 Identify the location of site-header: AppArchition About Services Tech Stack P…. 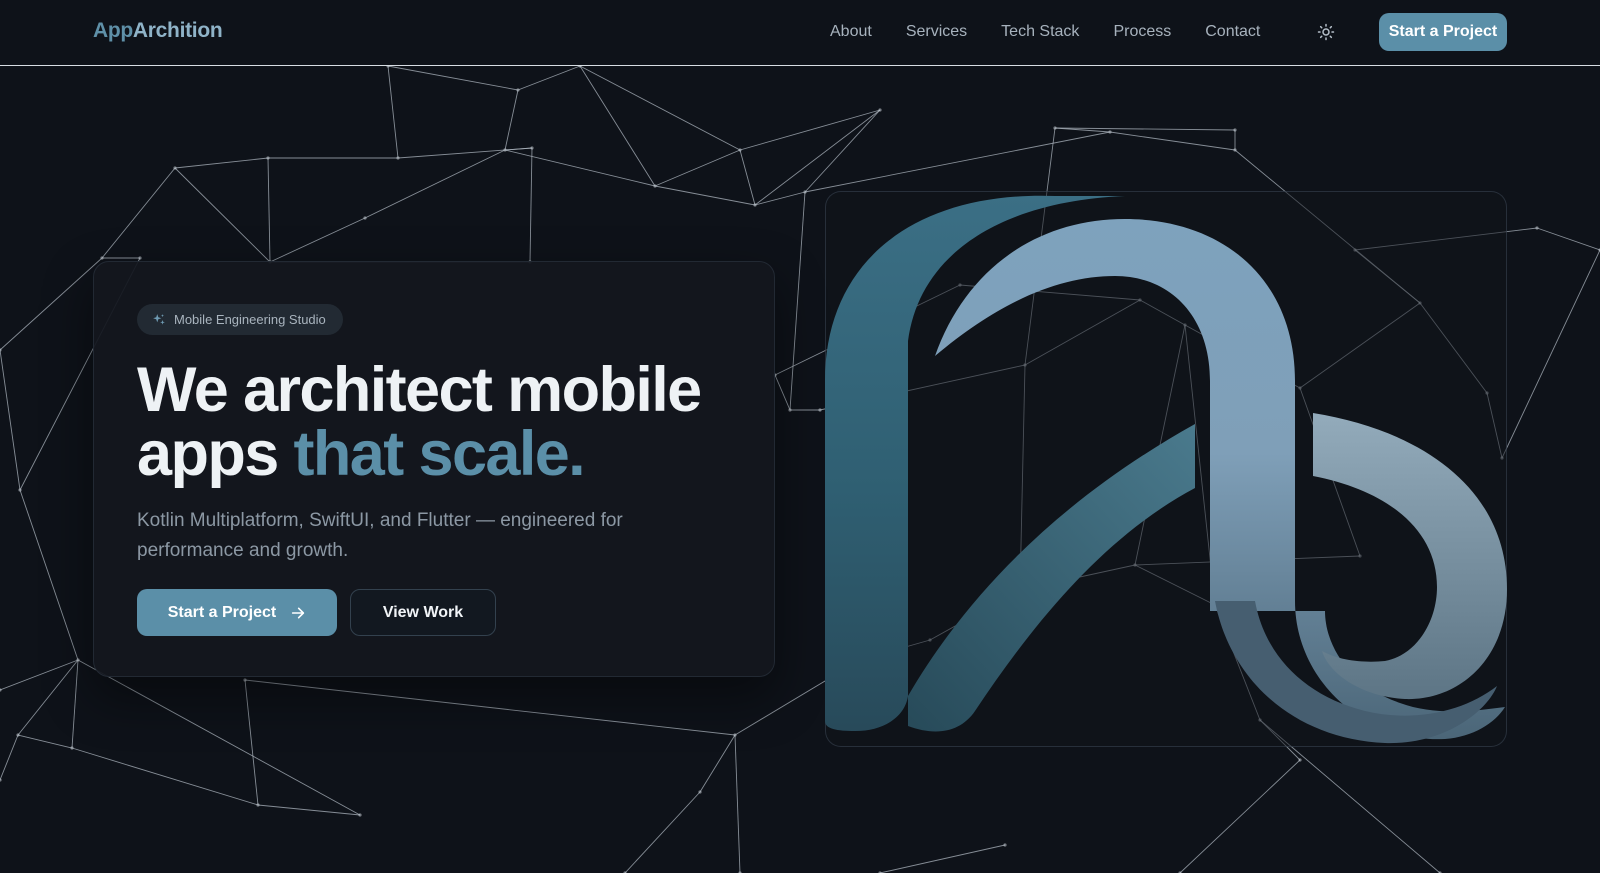
(800, 33).